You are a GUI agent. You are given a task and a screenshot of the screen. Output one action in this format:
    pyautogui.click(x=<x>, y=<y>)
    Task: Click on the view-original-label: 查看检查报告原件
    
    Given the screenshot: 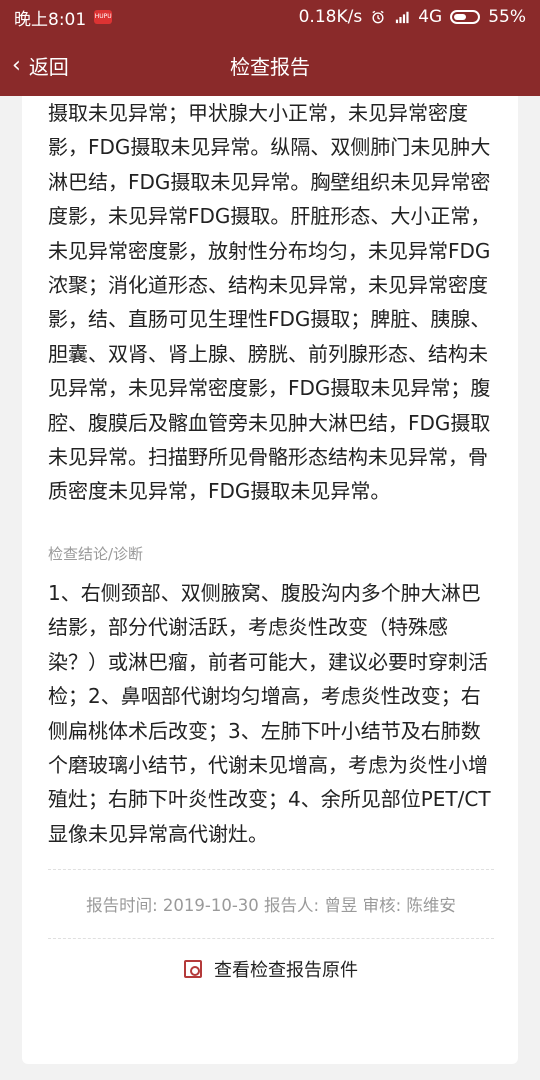 What is the action you would take?
    pyautogui.click(x=286, y=971)
    